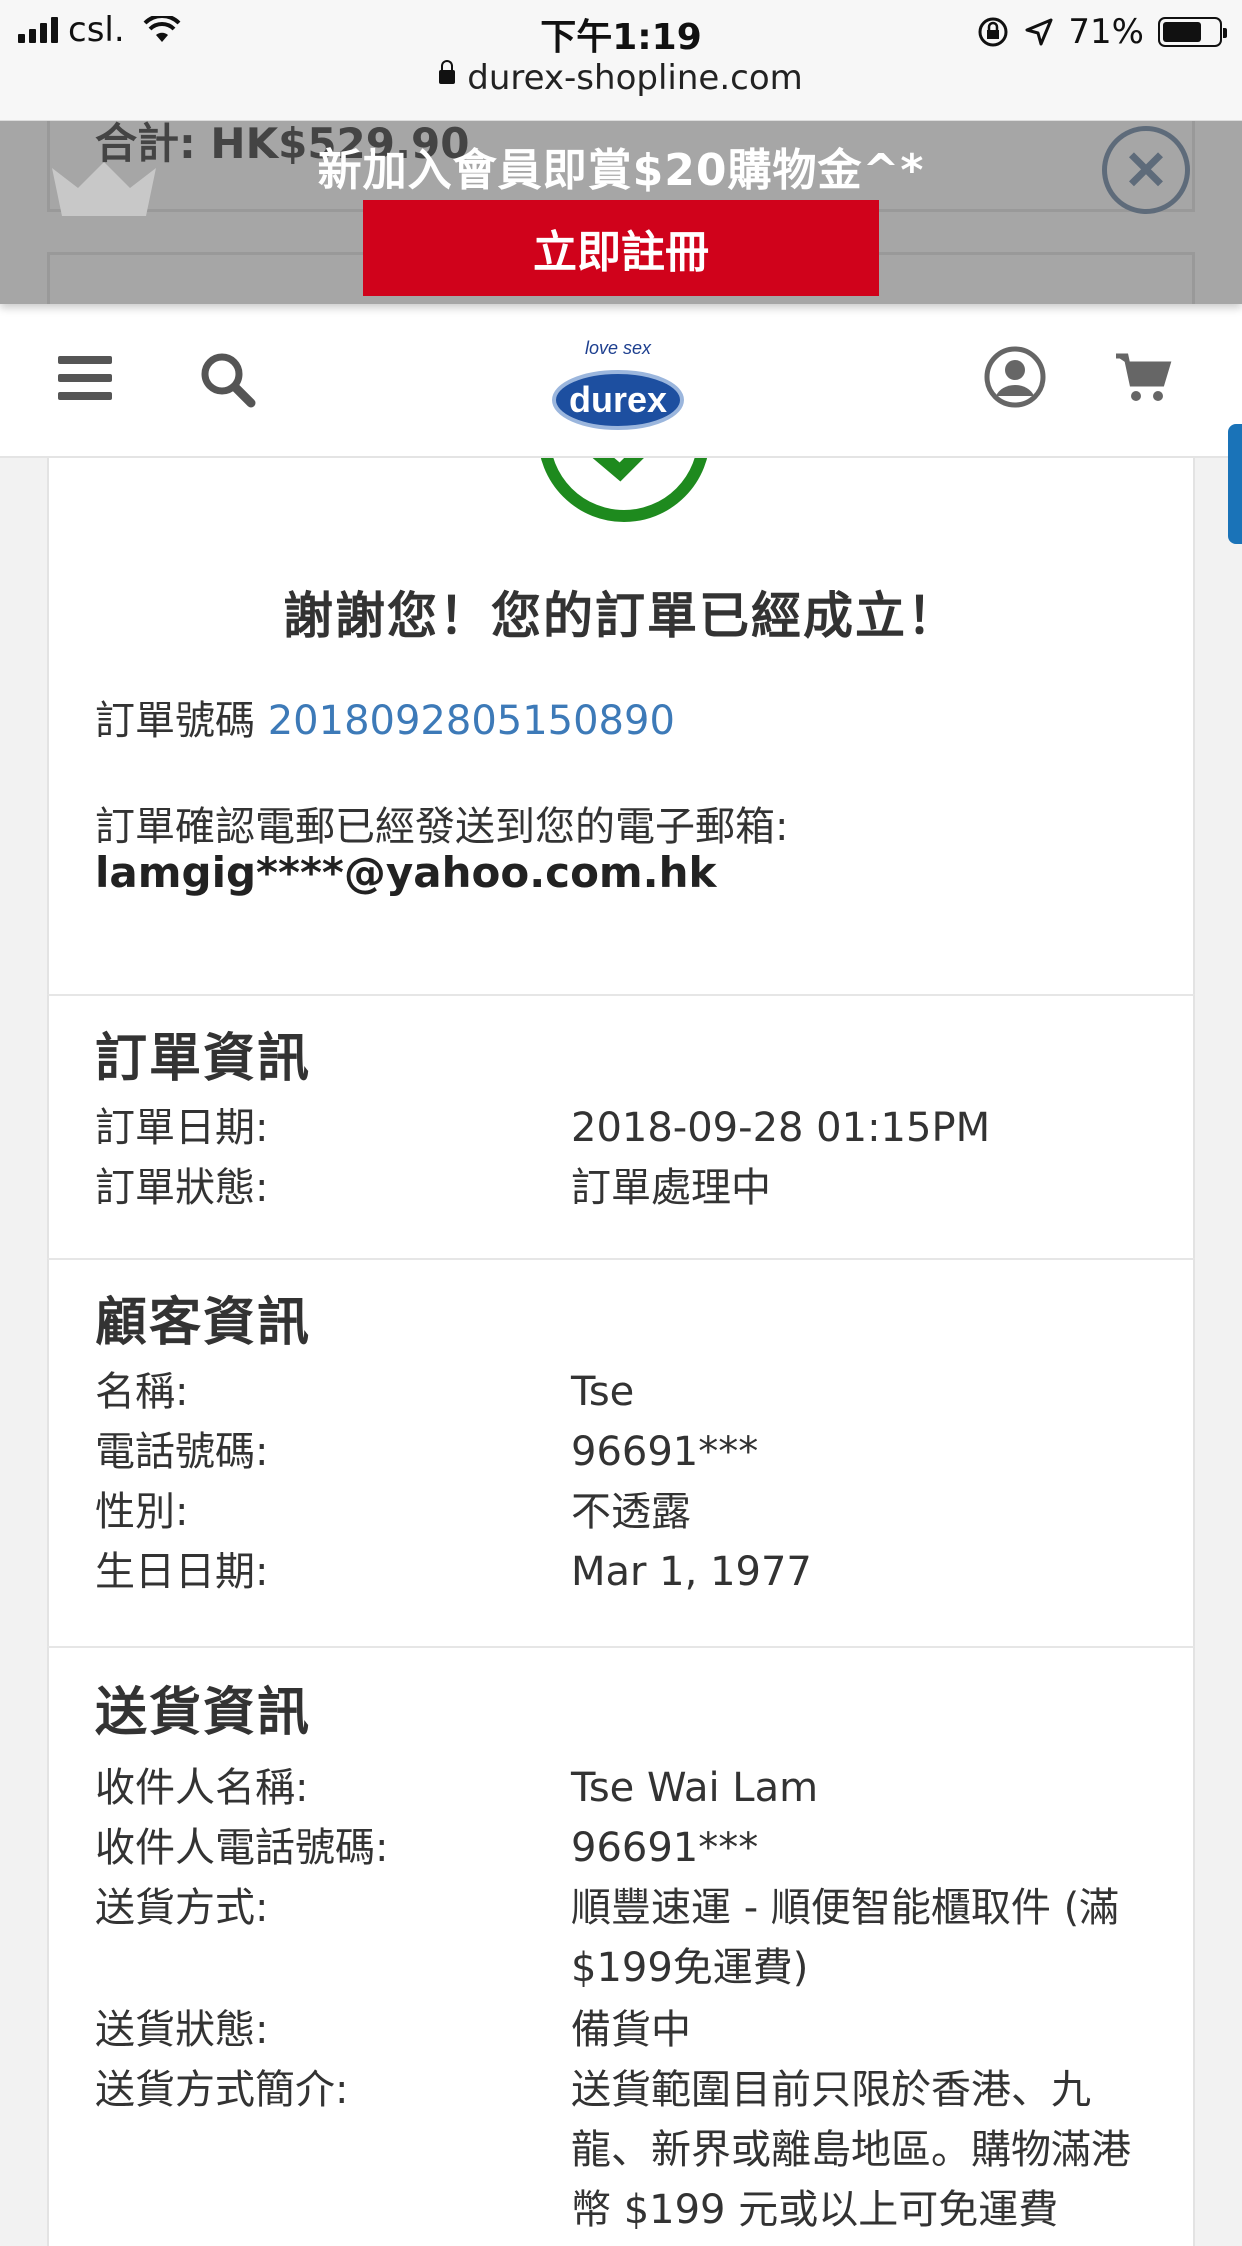 The image size is (1242, 2246). What do you see at coordinates (227, 379) in the screenshot?
I see `search-icon` at bounding box center [227, 379].